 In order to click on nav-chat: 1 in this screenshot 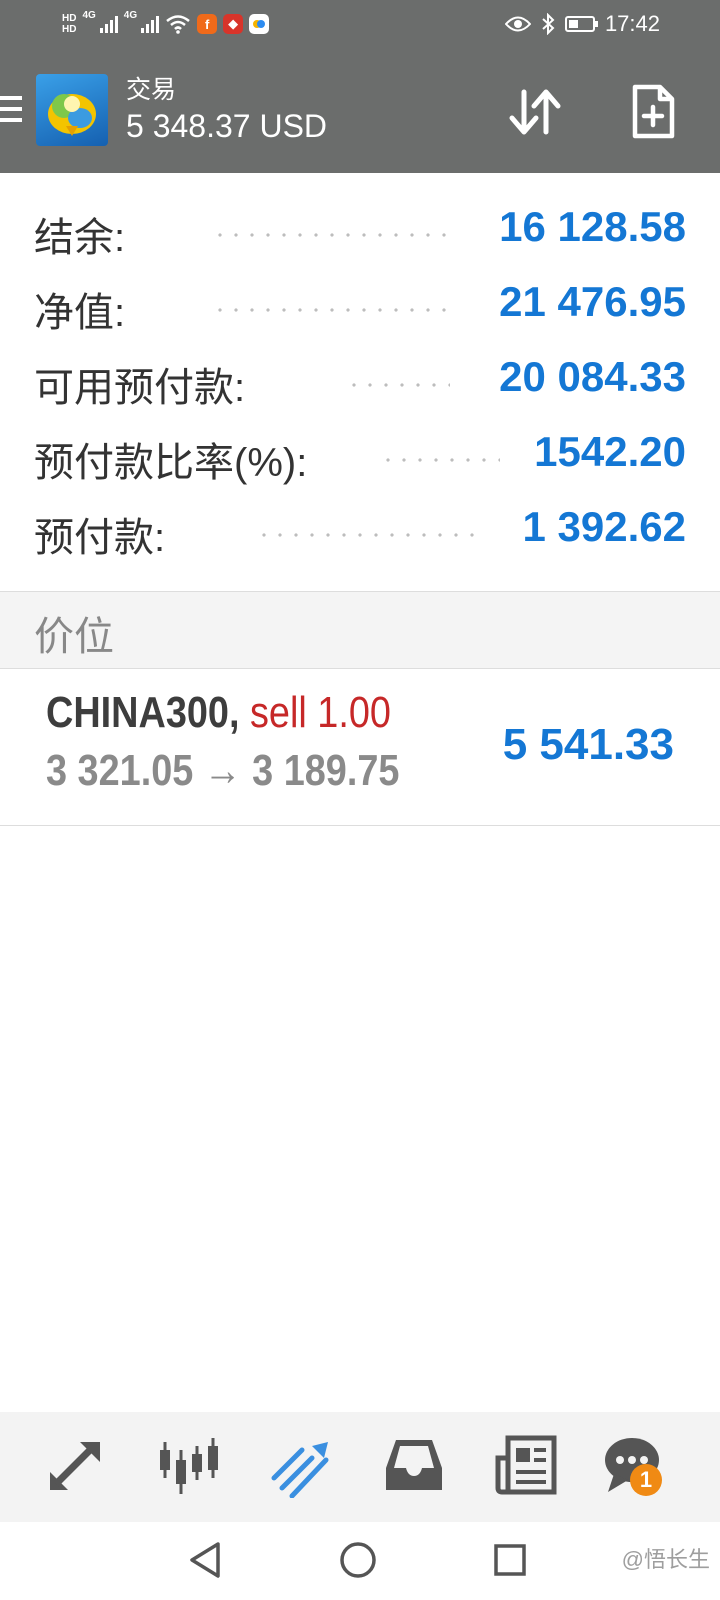, I will do `click(634, 1466)`.